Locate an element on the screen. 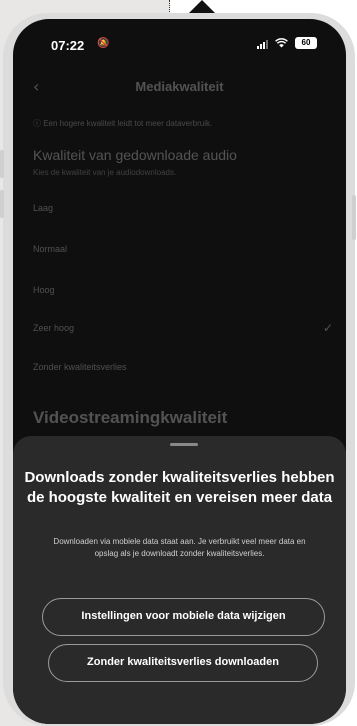  option-label: Zeer hoog is located at coordinates (54, 328).